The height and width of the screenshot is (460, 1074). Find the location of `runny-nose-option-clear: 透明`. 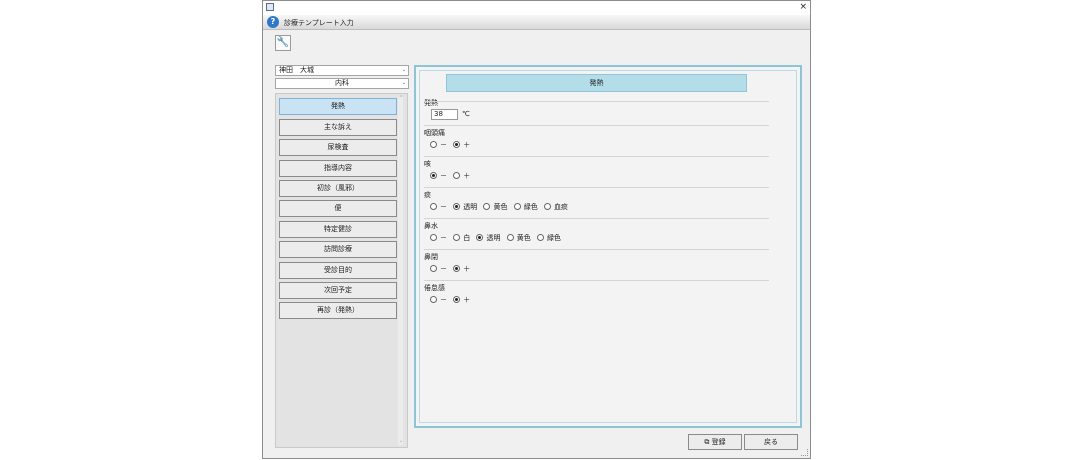

runny-nose-option-clear: 透明 is located at coordinates (488, 238).